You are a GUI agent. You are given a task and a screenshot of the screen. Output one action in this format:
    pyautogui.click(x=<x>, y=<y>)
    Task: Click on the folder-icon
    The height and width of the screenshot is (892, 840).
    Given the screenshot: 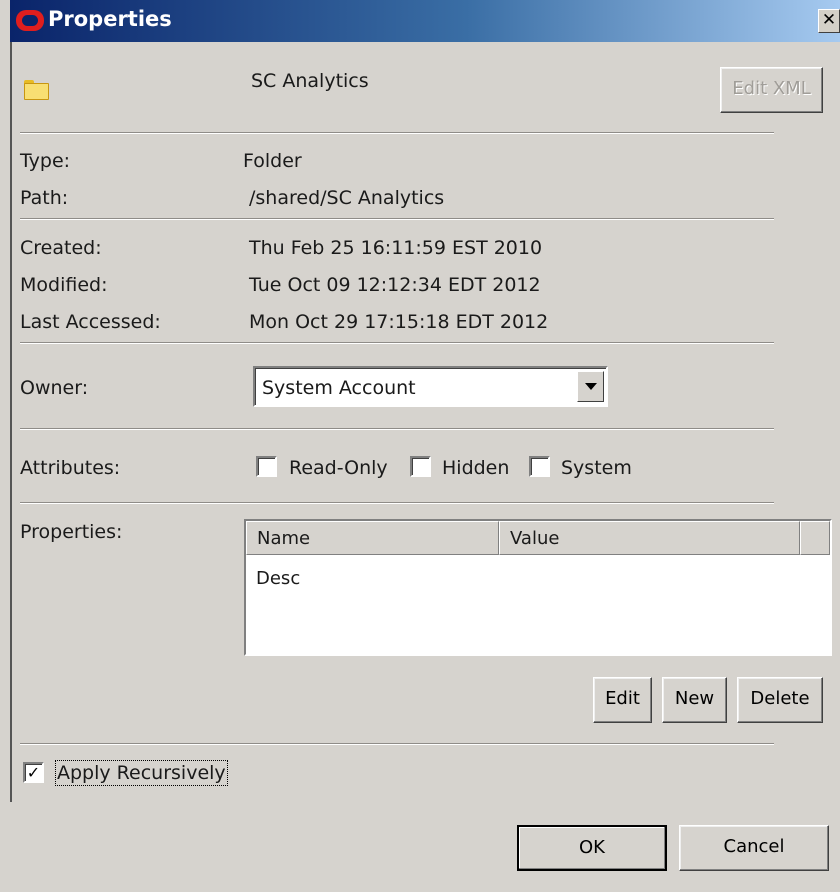 What is the action you would take?
    pyautogui.click(x=36, y=90)
    